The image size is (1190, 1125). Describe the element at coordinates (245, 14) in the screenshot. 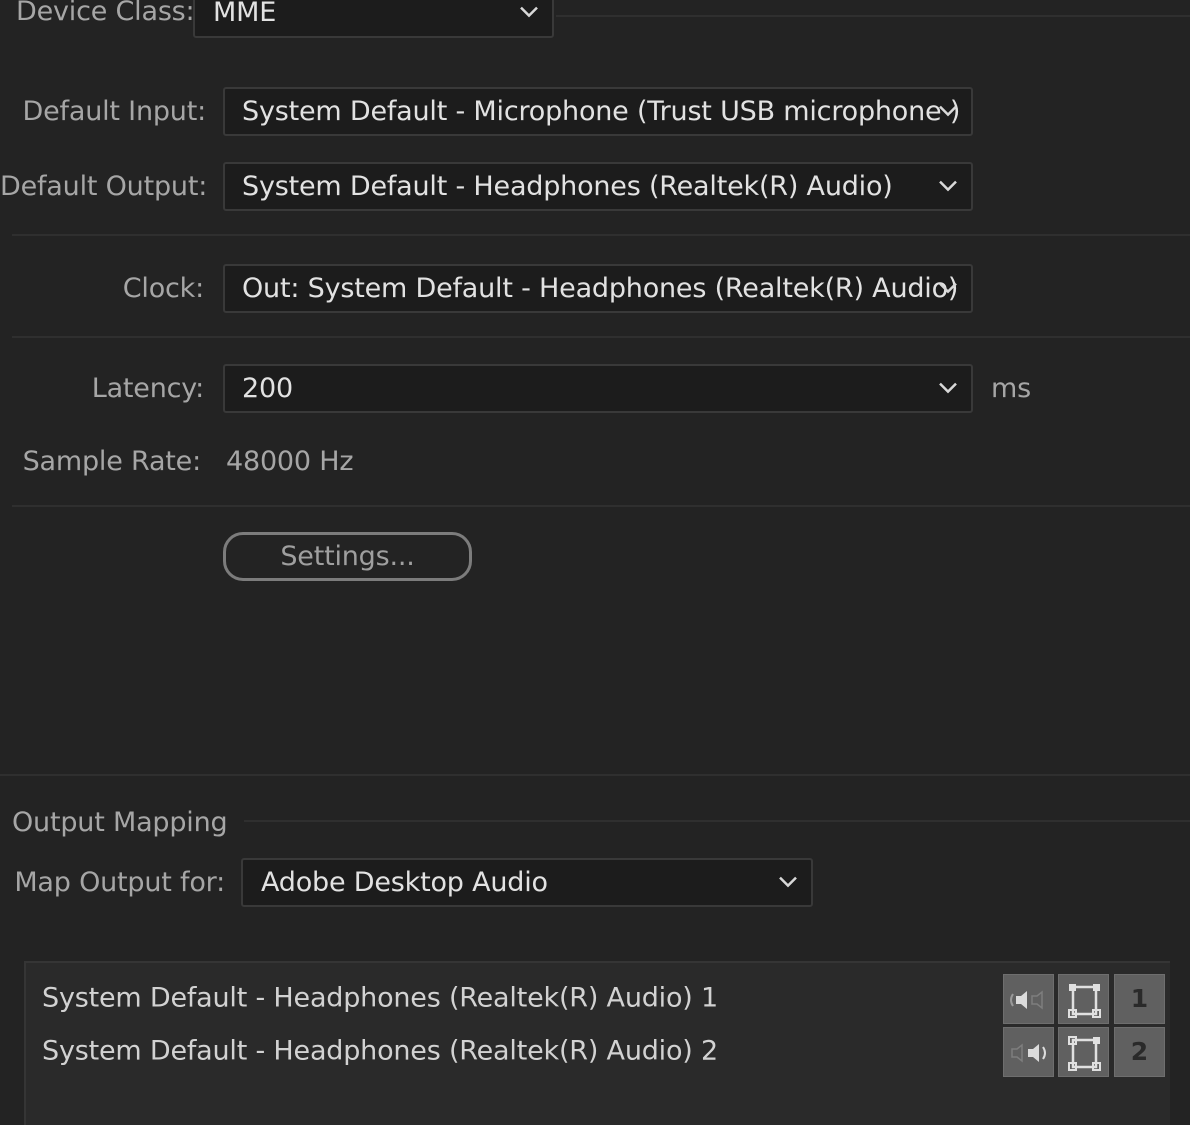

I see `device-class-value: MME` at that location.